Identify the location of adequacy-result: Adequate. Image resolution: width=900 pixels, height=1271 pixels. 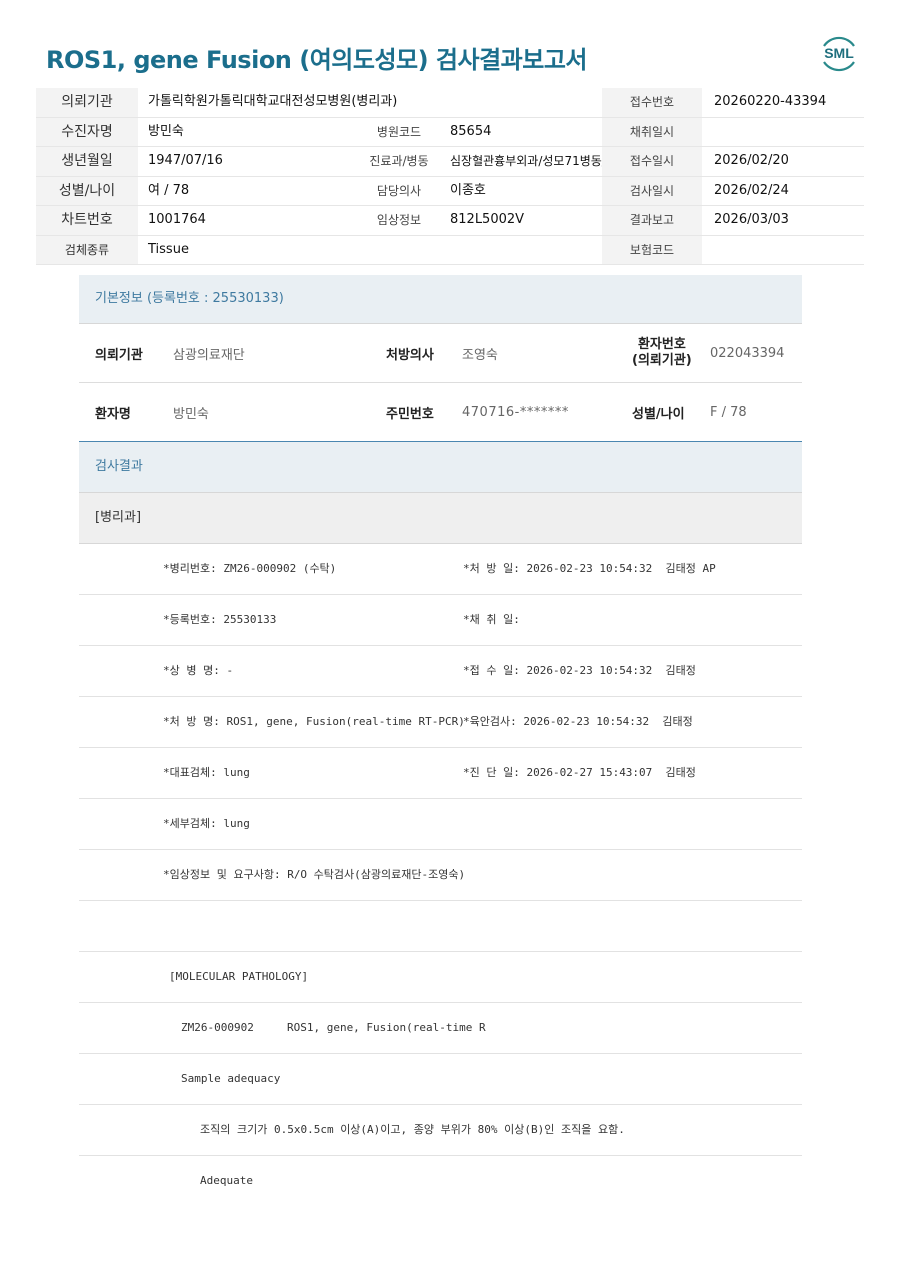
(226, 1180).